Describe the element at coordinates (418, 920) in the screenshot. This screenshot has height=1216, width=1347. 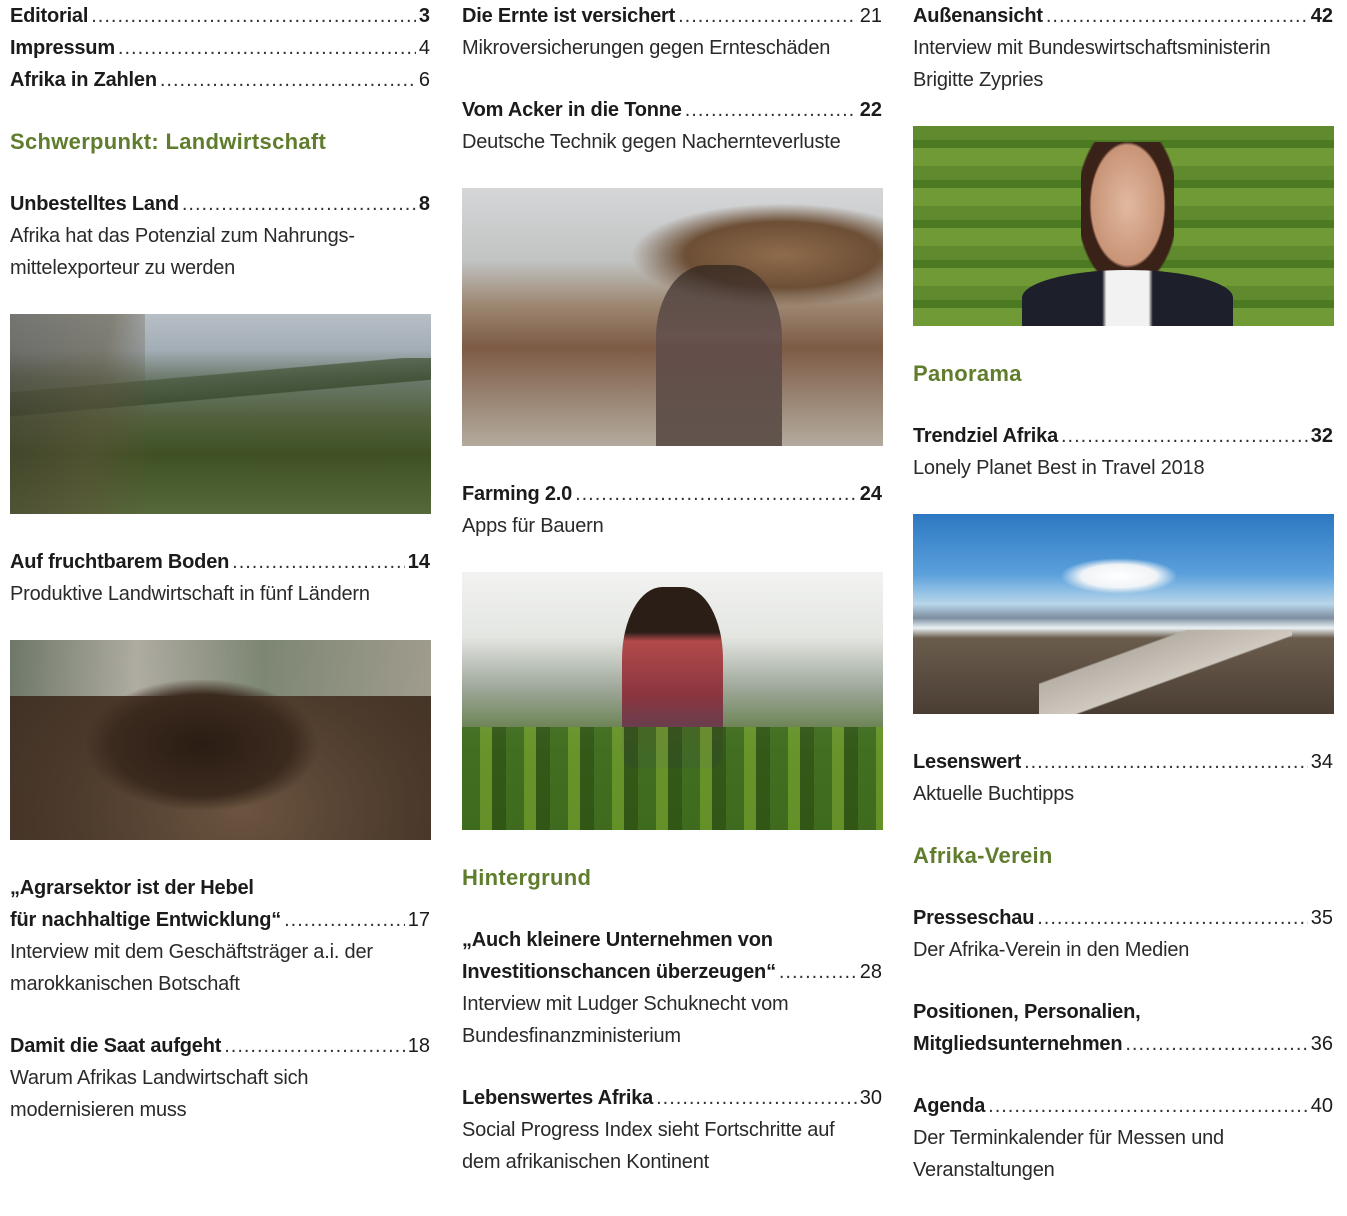
I see `page-number: 17` at that location.